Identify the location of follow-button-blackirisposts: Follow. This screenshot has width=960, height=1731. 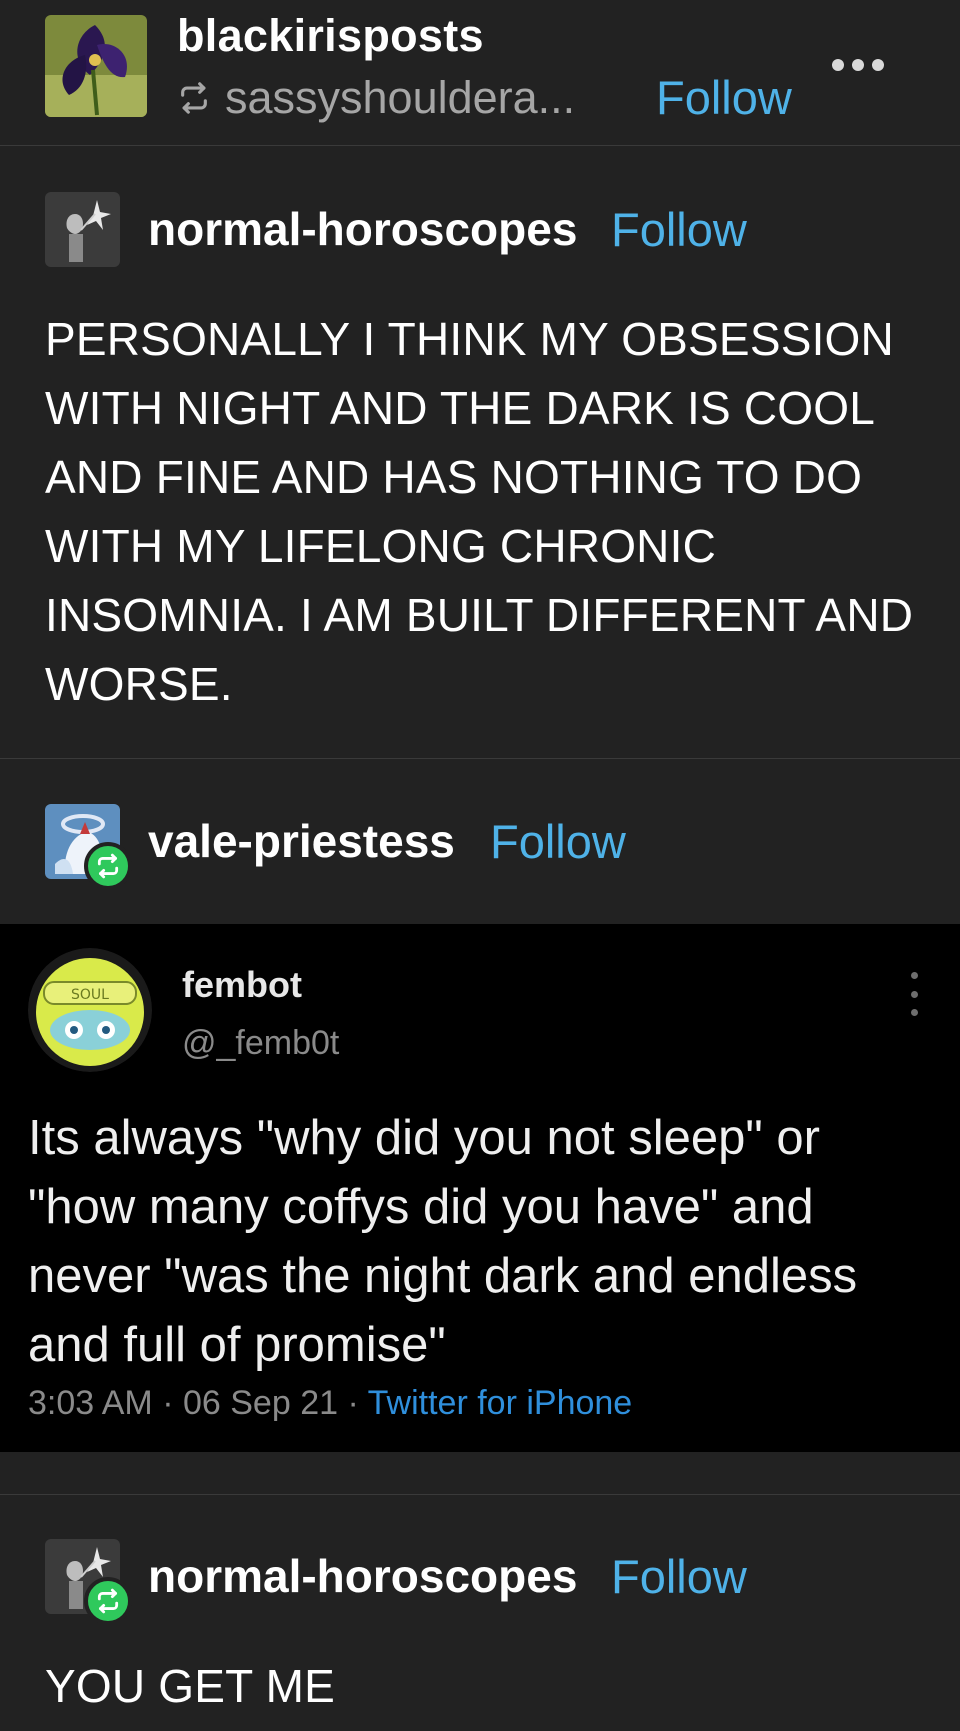
(724, 97).